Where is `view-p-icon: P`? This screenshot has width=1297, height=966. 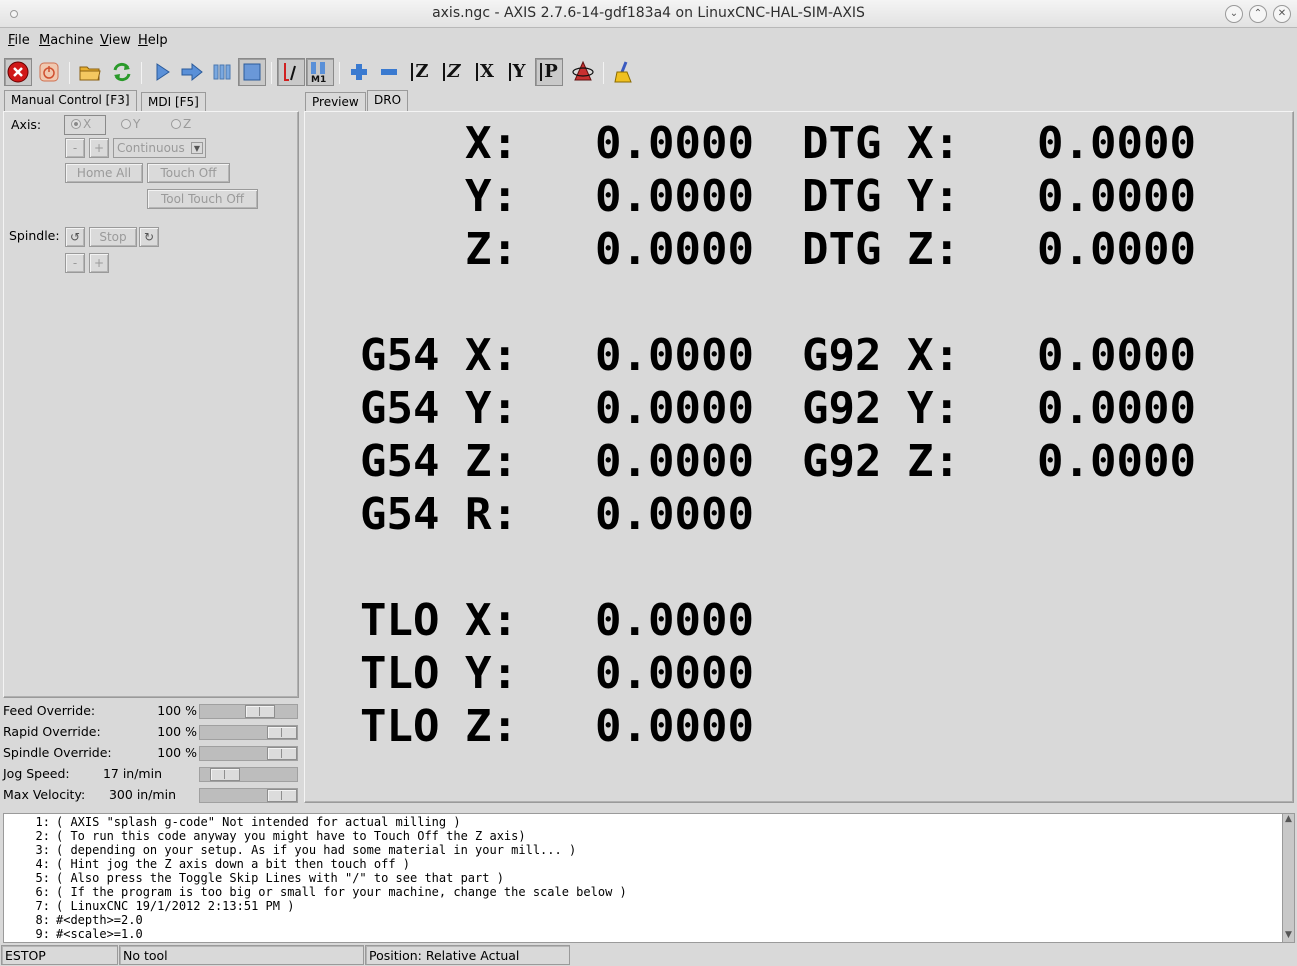
view-p-icon: P is located at coordinates (549, 72).